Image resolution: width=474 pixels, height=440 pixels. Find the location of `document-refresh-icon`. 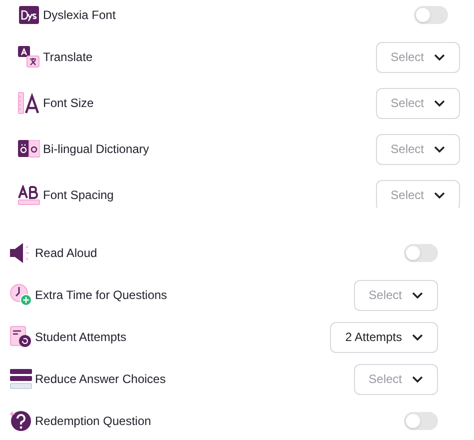

document-refresh-icon is located at coordinates (21, 337).